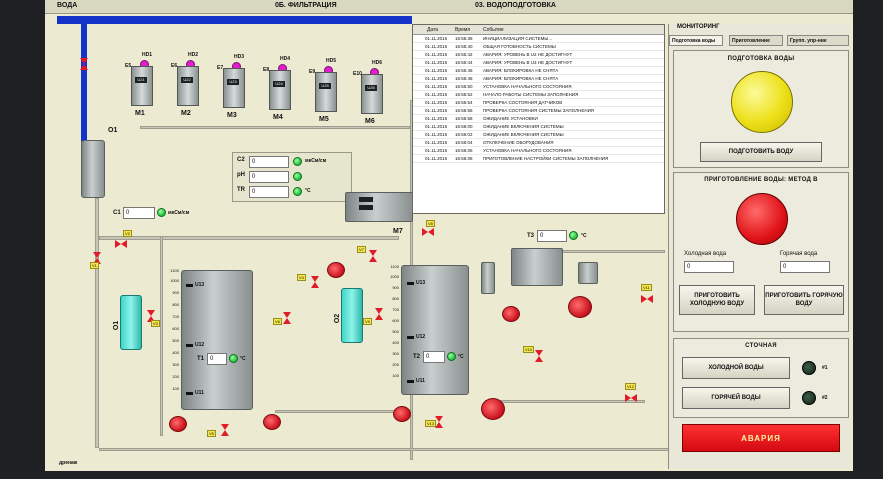 The image size is (883, 479). What do you see at coordinates (410, 337) in the screenshot?
I see `tank2-sensor-mark` at bounding box center [410, 337].